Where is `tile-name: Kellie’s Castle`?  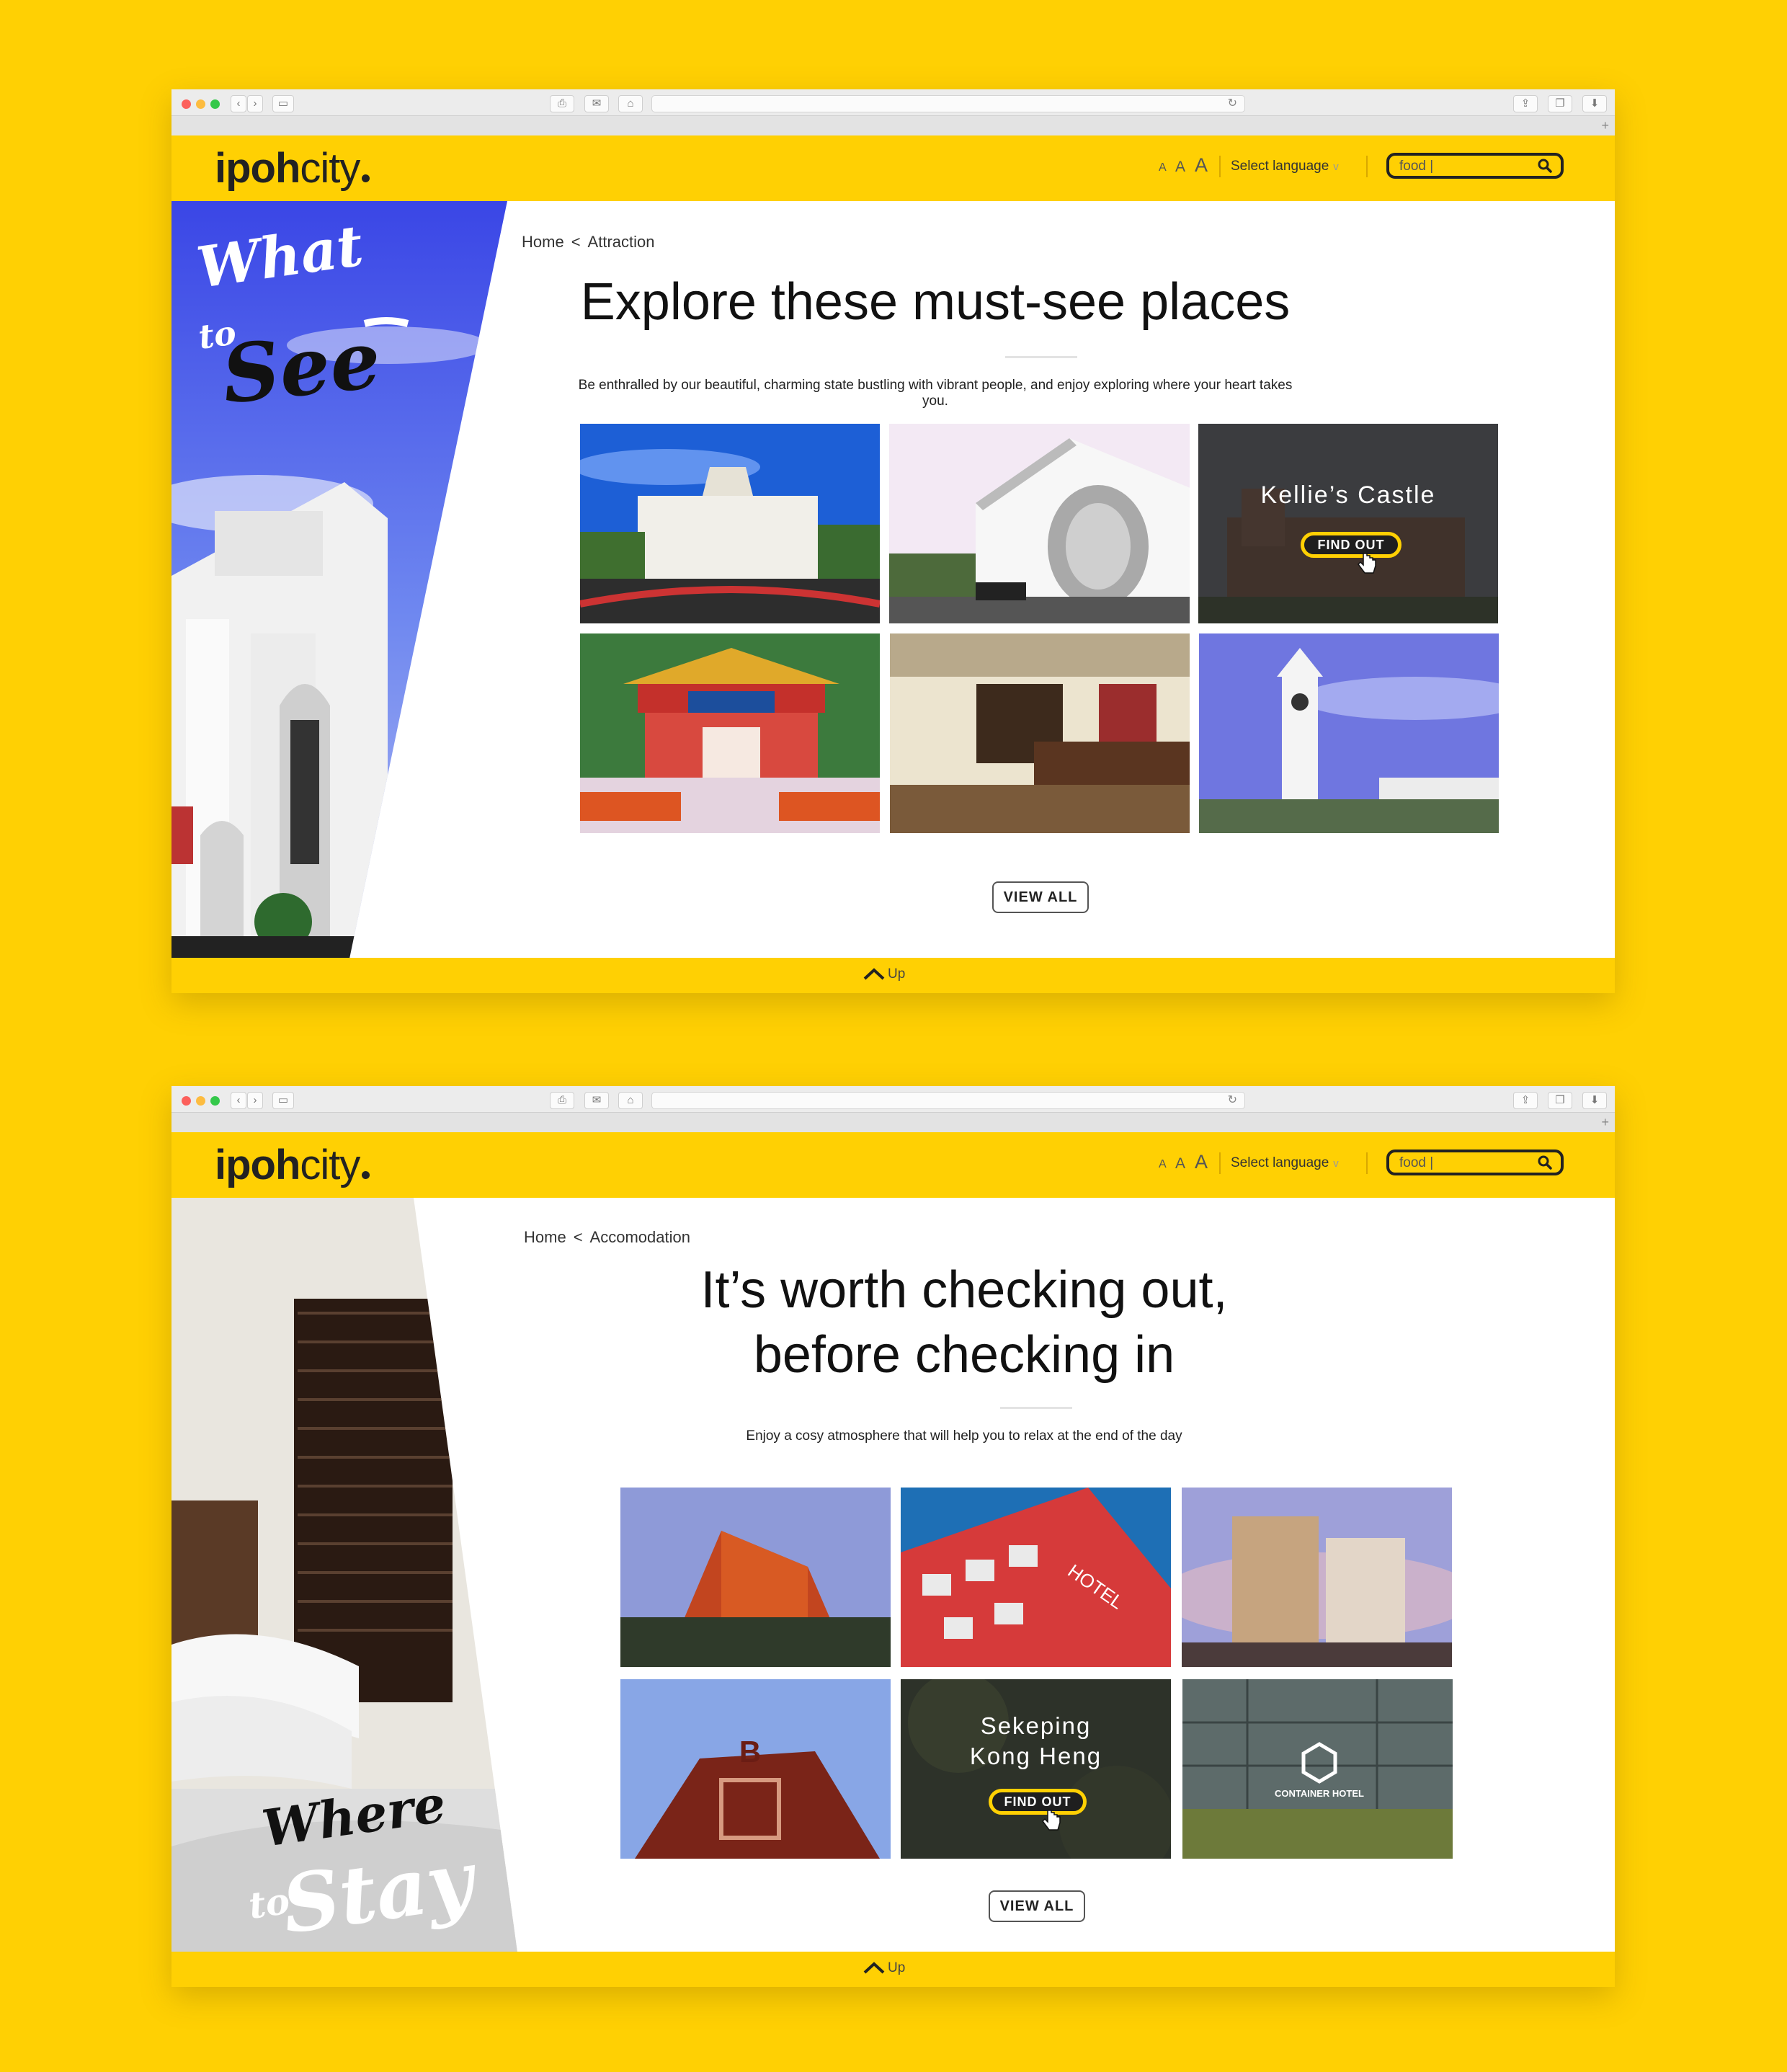
tile-name: Kellie’s Castle is located at coordinates (1348, 495).